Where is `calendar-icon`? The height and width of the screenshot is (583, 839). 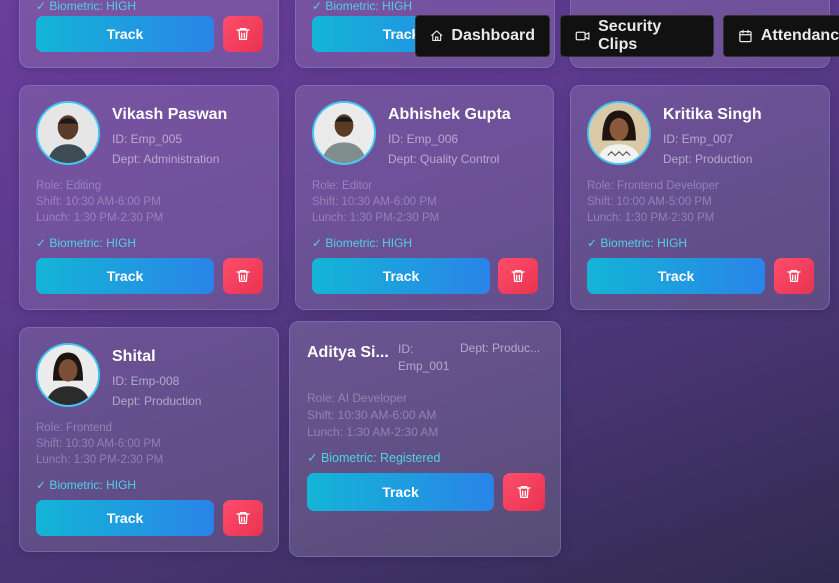
calendar-icon is located at coordinates (745, 36).